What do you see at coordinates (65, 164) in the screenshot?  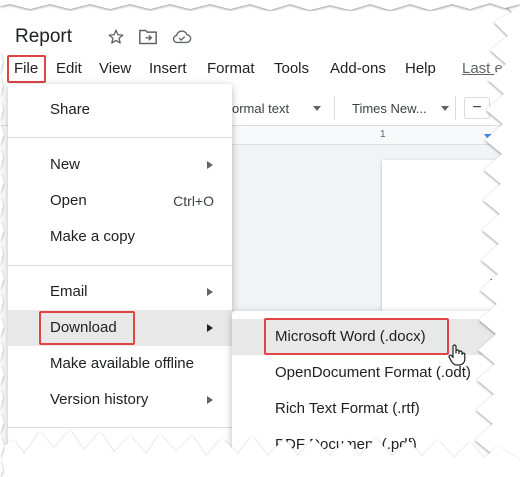 I see `menu-item-label: New` at bounding box center [65, 164].